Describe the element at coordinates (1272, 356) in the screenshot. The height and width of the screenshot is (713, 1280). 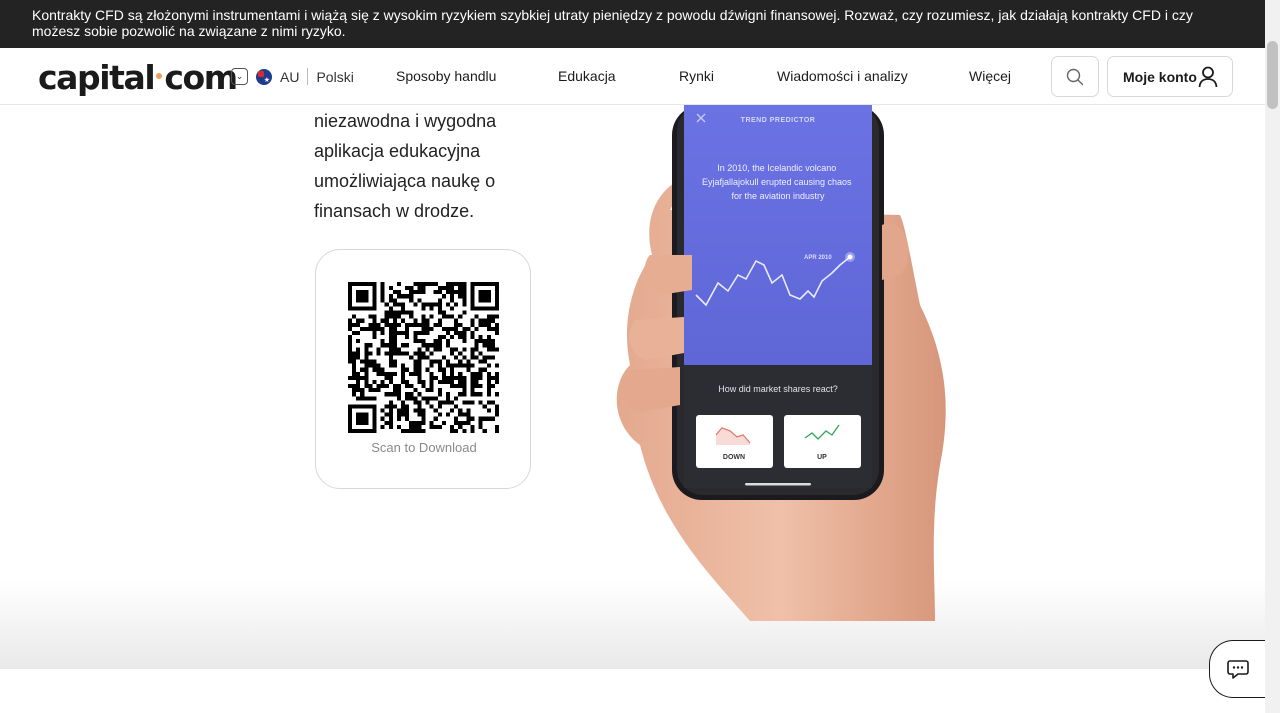
I see `scrollbar` at that location.